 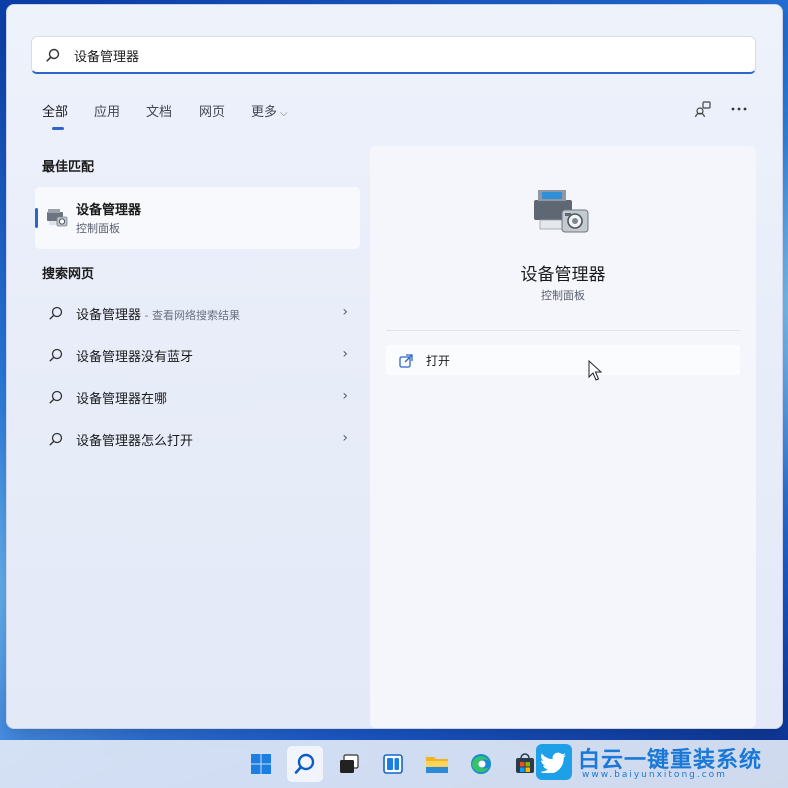 I want to click on web-search-heading: 搜索网页, so click(x=68, y=274).